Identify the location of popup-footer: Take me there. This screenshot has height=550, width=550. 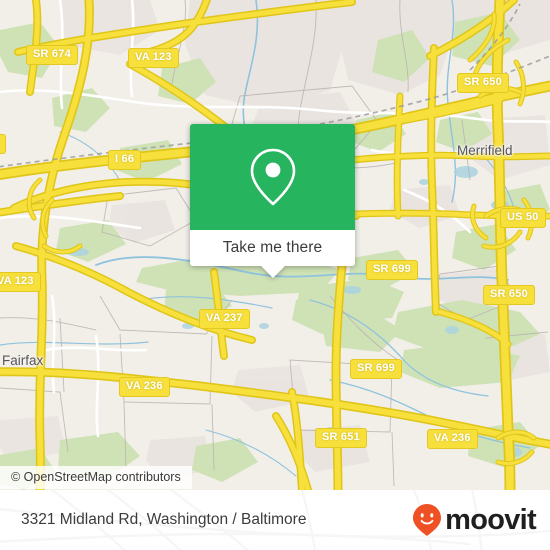
(272, 254).